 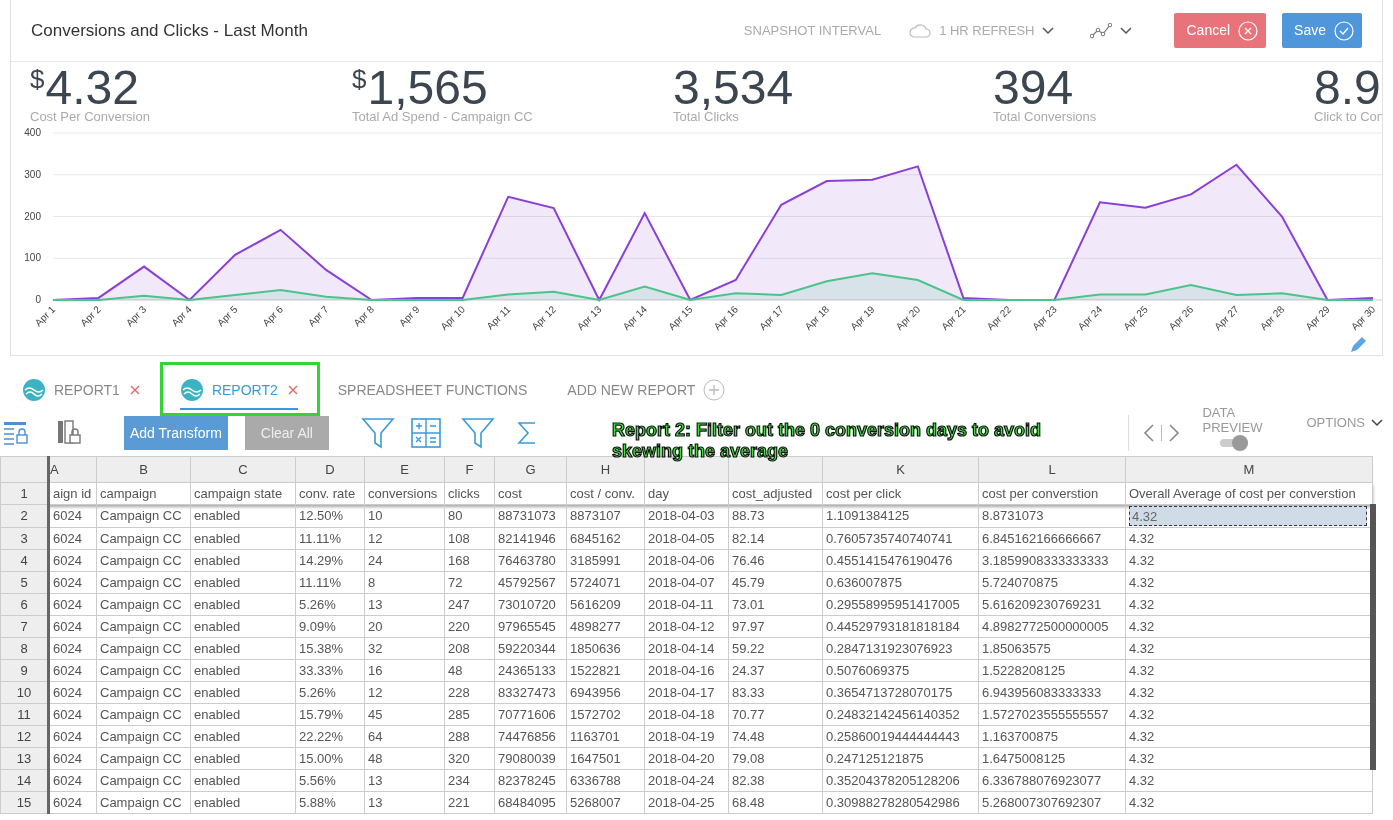 What do you see at coordinates (176, 433) in the screenshot?
I see `add-transform-button: Add Transform` at bounding box center [176, 433].